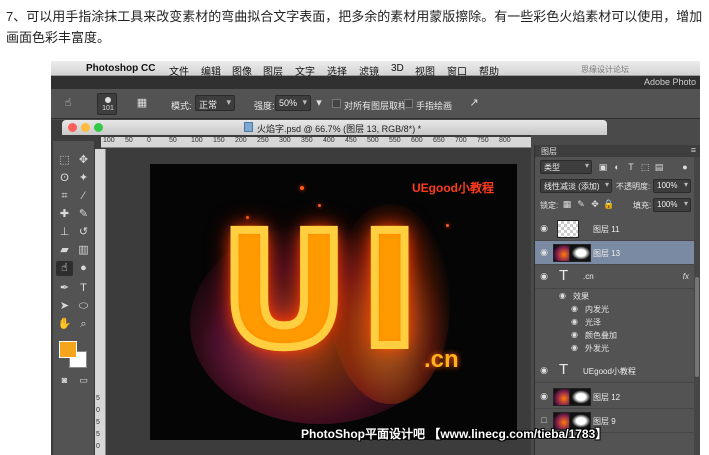  What do you see at coordinates (544, 420) in the screenshot?
I see `visibility-eye-icon: □` at bounding box center [544, 420].